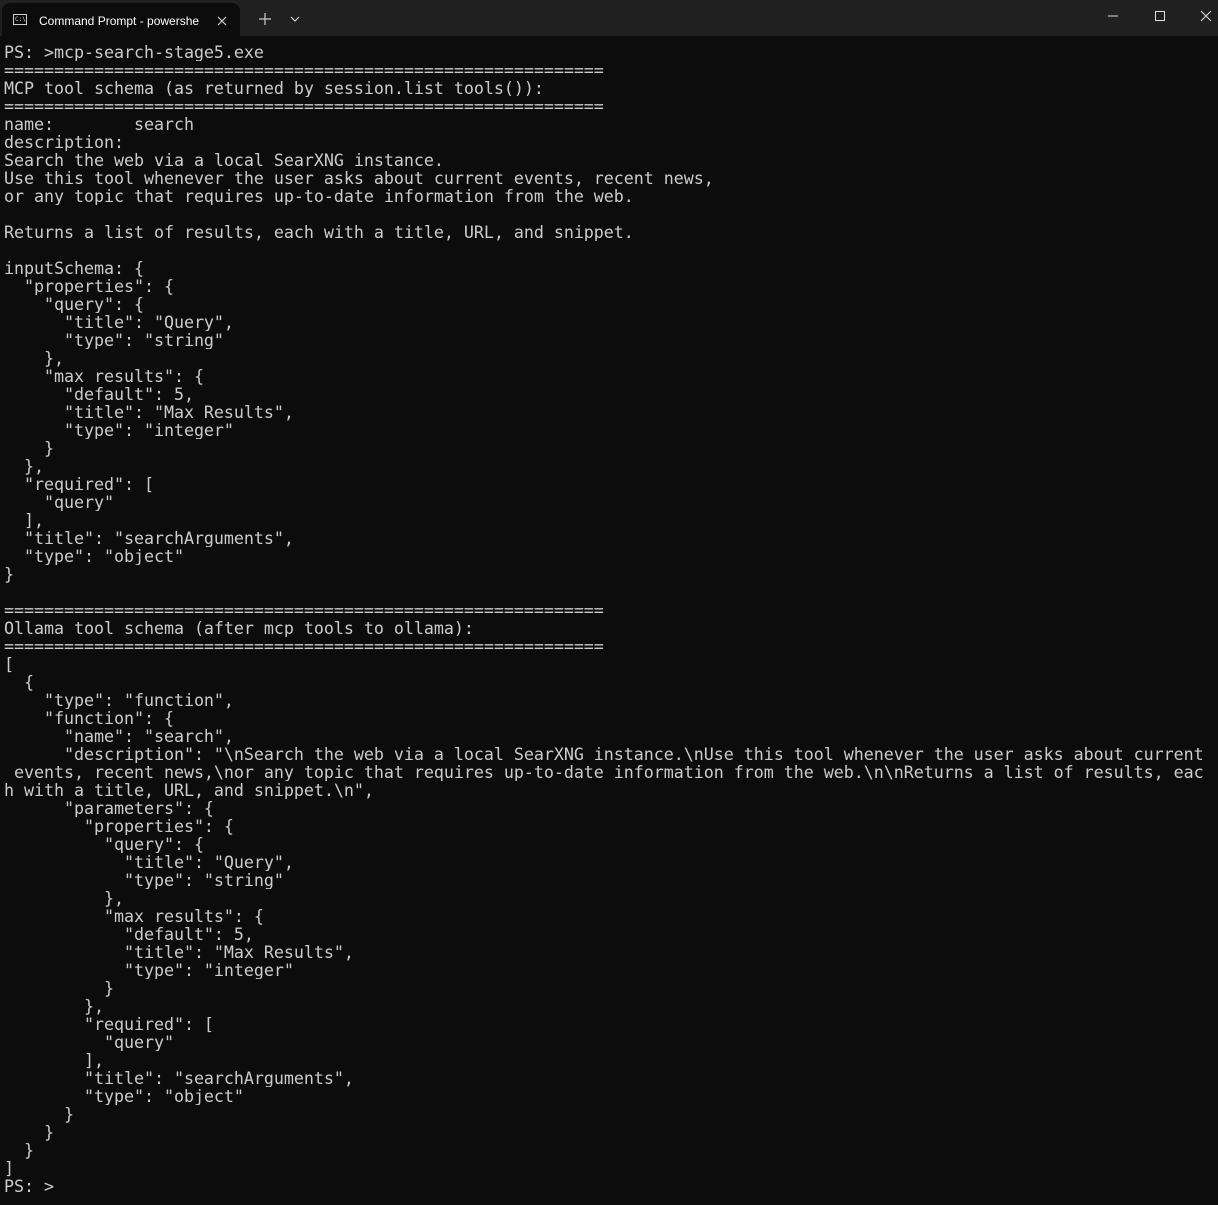 The height and width of the screenshot is (1205, 1218). Describe the element at coordinates (9, 1168) in the screenshot. I see `terminal-line: ]` at that location.